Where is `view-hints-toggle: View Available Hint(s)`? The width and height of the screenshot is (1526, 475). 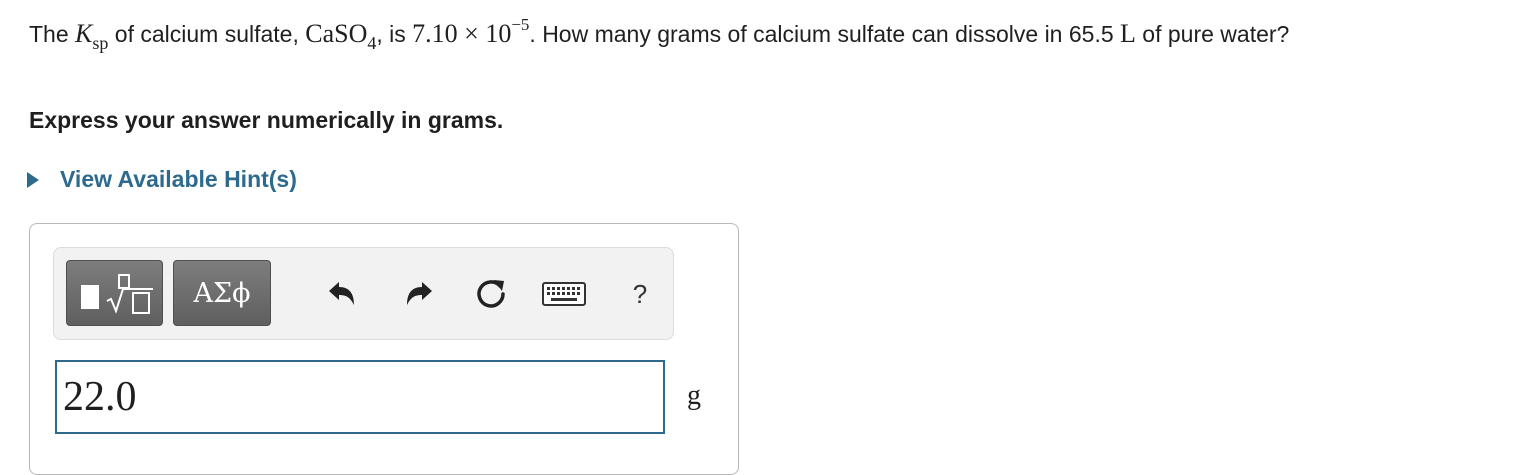
view-hints-toggle: View Available Hint(s) is located at coordinates (162, 179).